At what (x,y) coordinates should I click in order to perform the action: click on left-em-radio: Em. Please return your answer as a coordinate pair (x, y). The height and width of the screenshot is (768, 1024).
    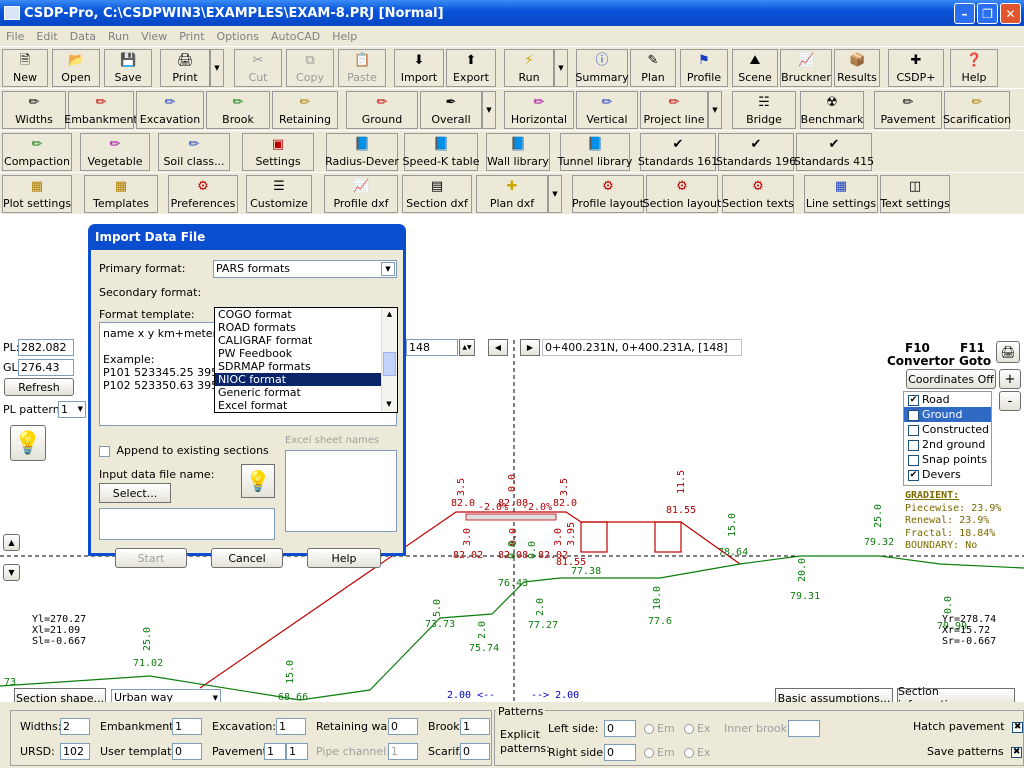
    Looking at the image, I should click on (659, 728).